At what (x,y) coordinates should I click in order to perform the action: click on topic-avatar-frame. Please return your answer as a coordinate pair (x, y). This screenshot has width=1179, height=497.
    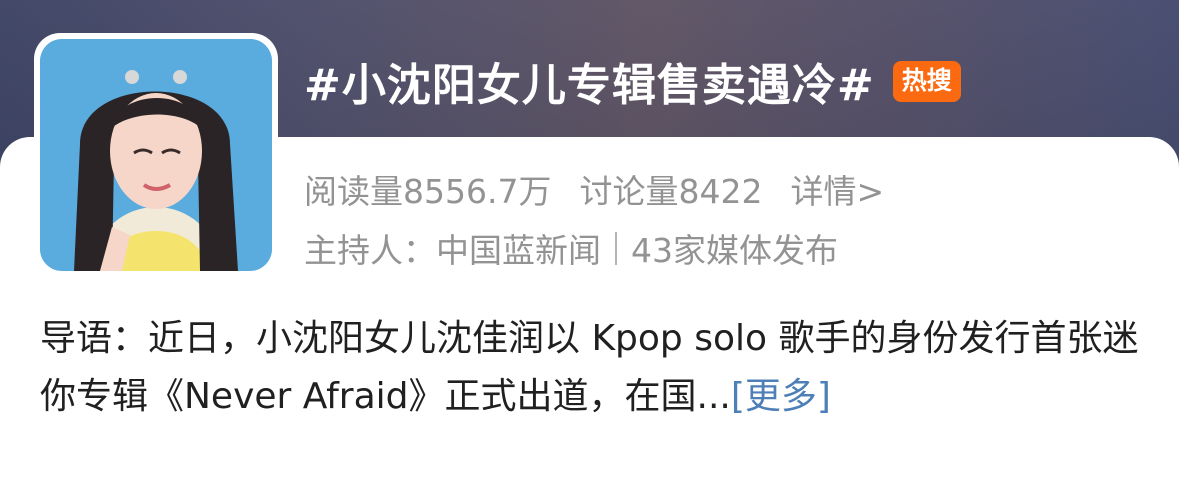
    Looking at the image, I should click on (156, 155).